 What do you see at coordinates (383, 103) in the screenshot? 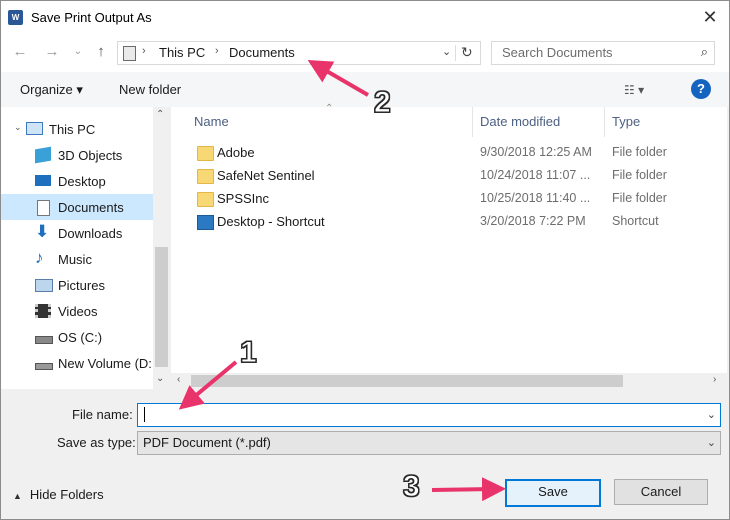
I see `annotation-number-2: 2` at bounding box center [383, 103].